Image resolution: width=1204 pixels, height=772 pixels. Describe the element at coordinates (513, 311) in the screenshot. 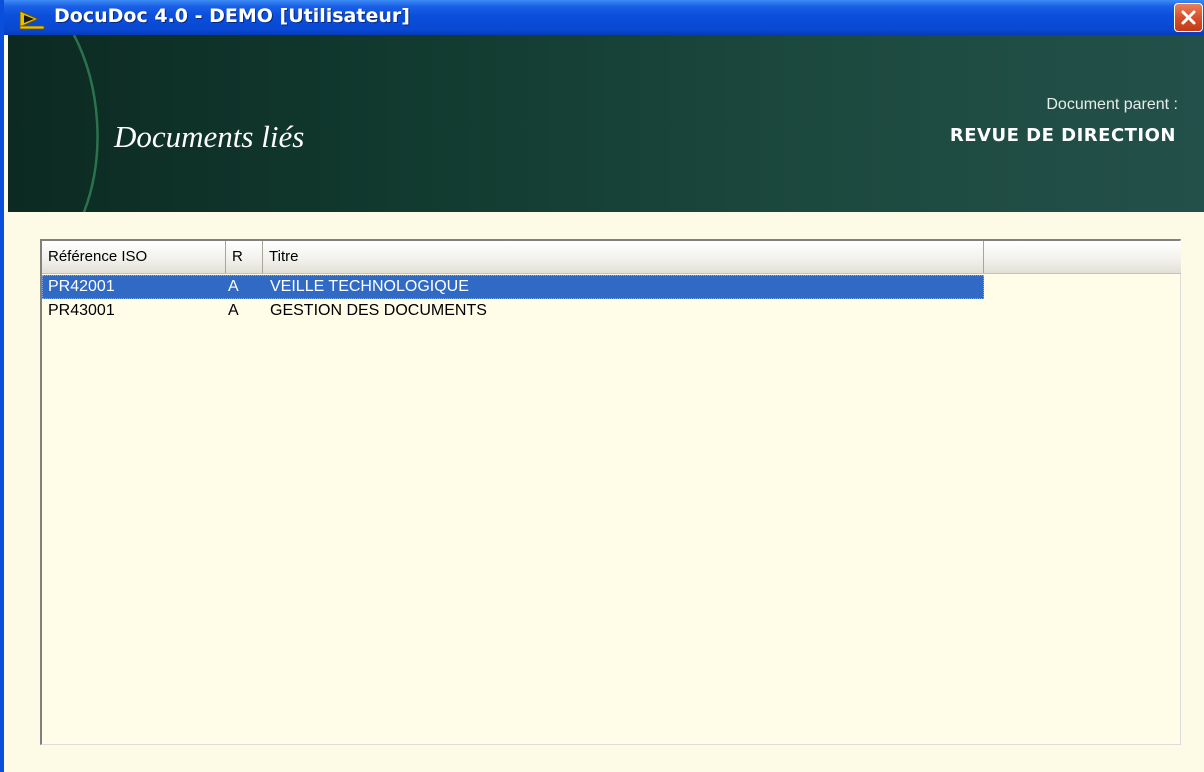

I see `list-row: PR43001 A GESTION DES DOCUMENTS` at that location.